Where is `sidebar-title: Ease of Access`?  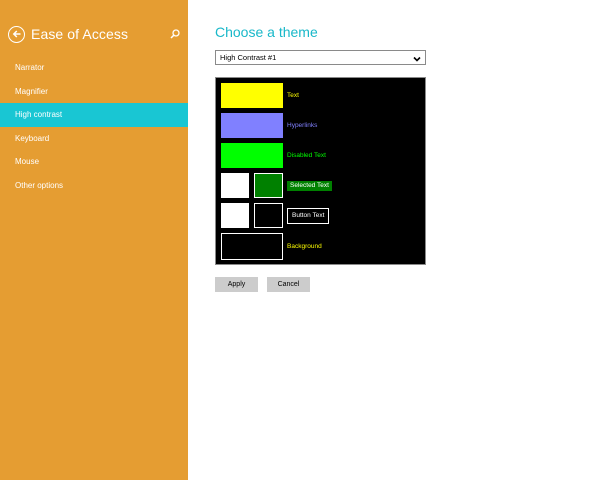
sidebar-title: Ease of Access is located at coordinates (80, 34).